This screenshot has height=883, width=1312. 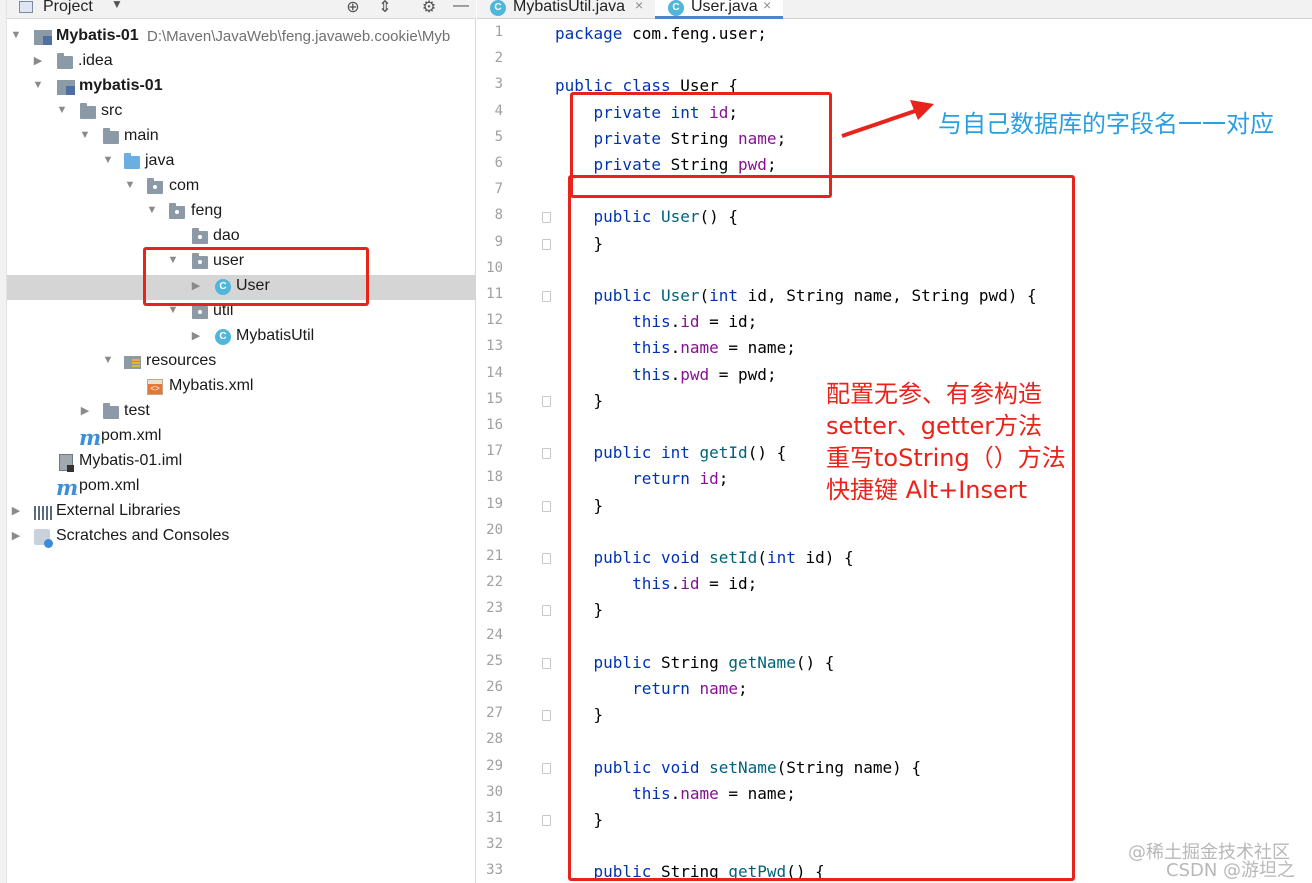 I want to click on line-number: 11, so click(x=494, y=294).